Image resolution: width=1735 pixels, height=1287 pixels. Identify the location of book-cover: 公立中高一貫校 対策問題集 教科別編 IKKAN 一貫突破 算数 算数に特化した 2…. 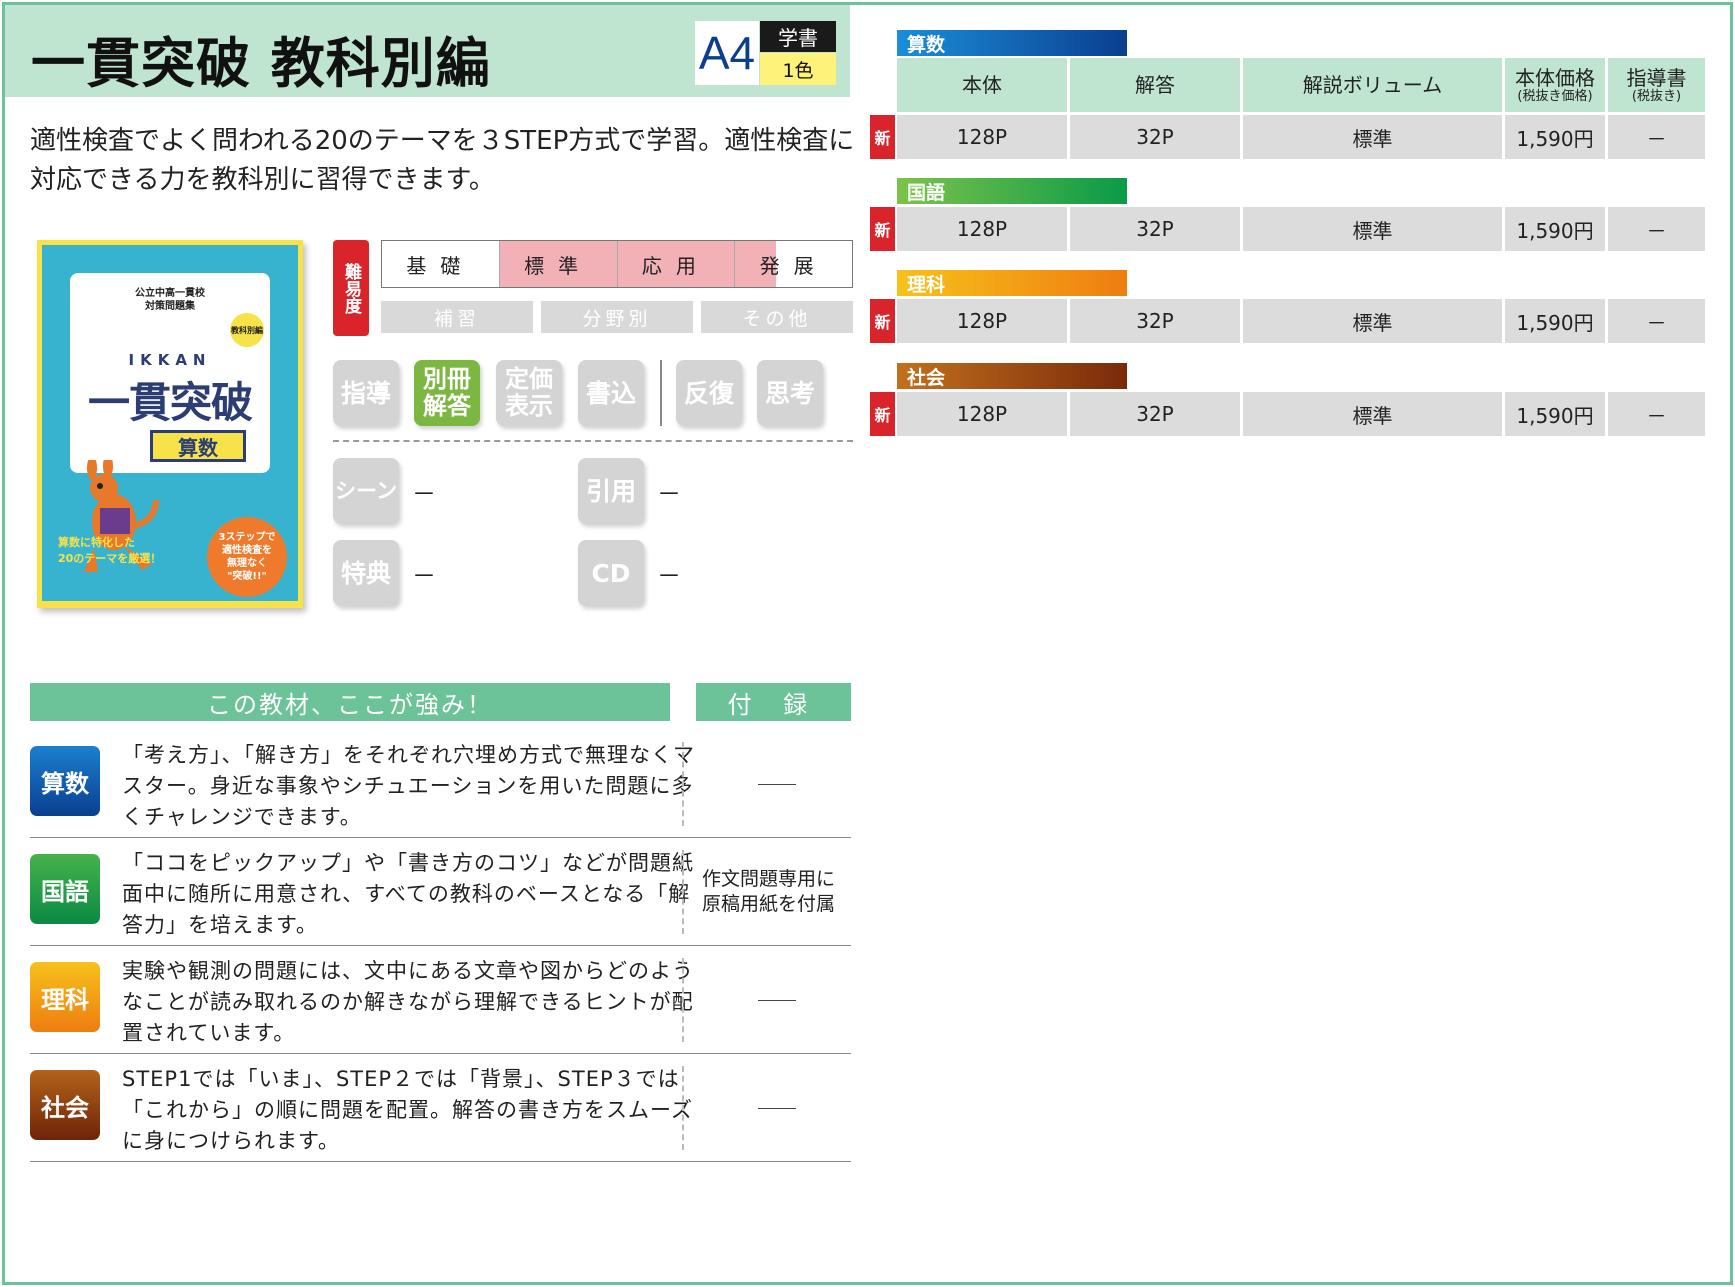
(170, 424).